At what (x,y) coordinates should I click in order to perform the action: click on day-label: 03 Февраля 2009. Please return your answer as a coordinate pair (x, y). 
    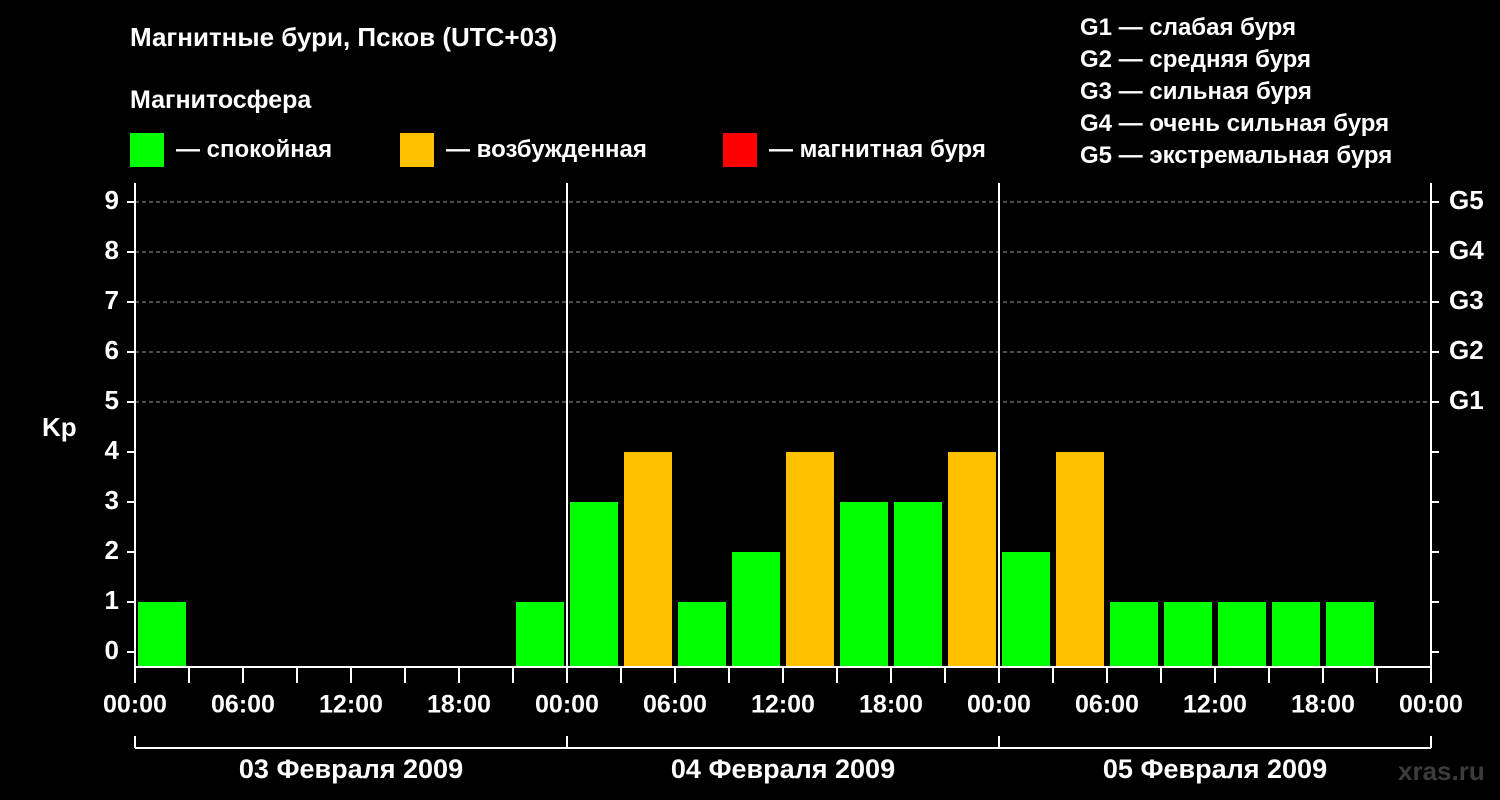
    Looking at the image, I should click on (351, 769).